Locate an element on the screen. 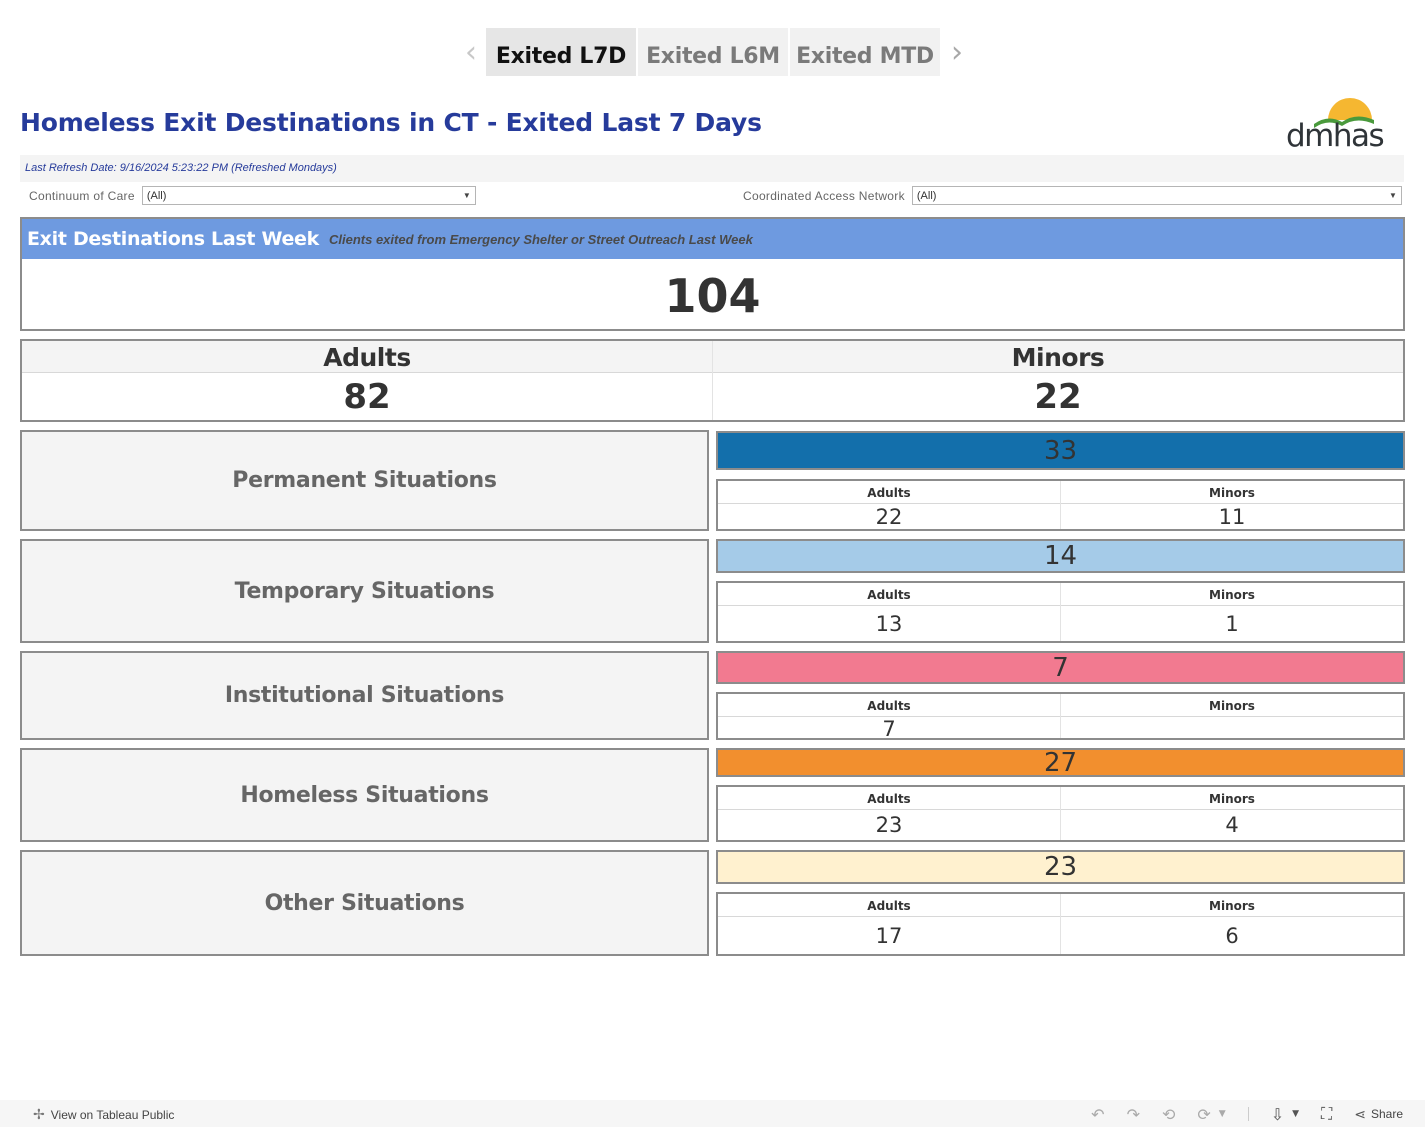 Image resolution: width=1425 pixels, height=1127 pixels. category-total-temporary: 14 is located at coordinates (1060, 556).